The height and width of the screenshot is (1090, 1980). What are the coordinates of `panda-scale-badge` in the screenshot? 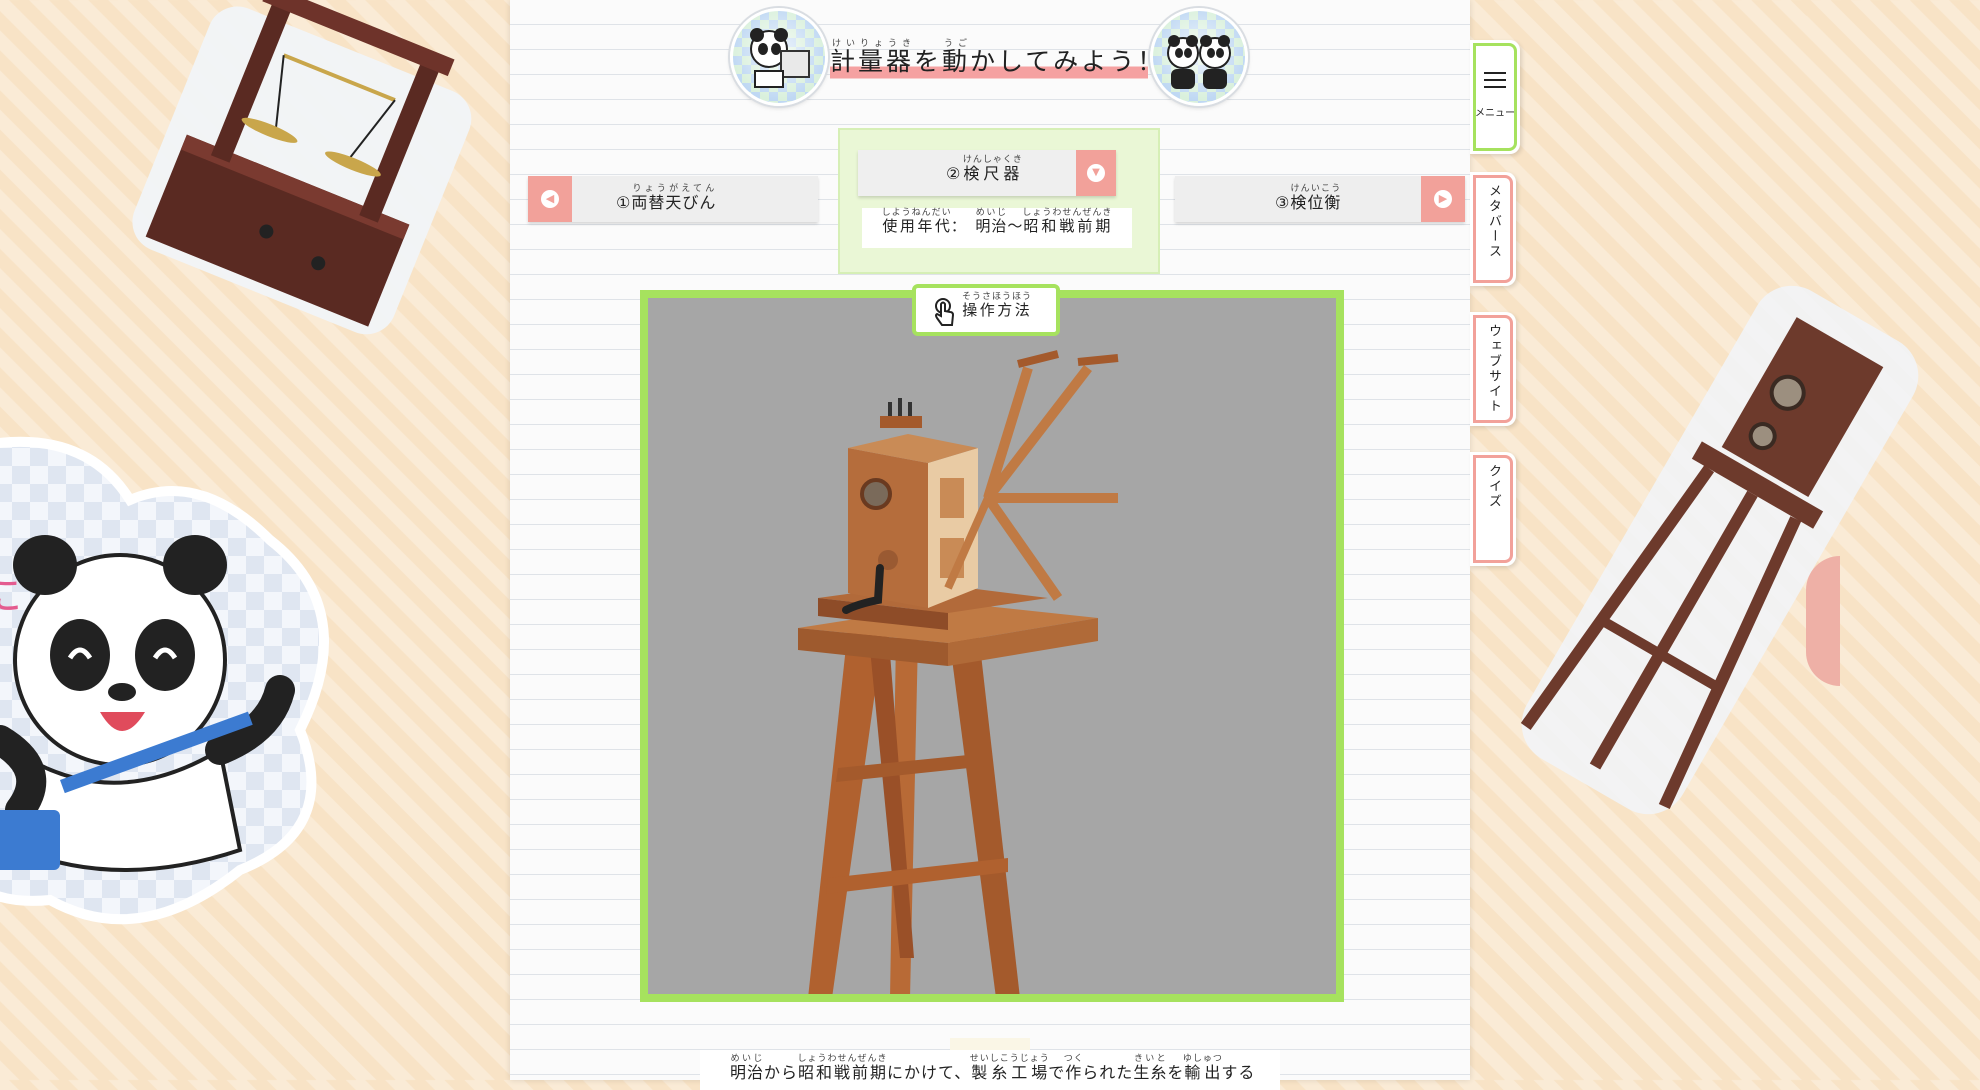 It's located at (779, 57).